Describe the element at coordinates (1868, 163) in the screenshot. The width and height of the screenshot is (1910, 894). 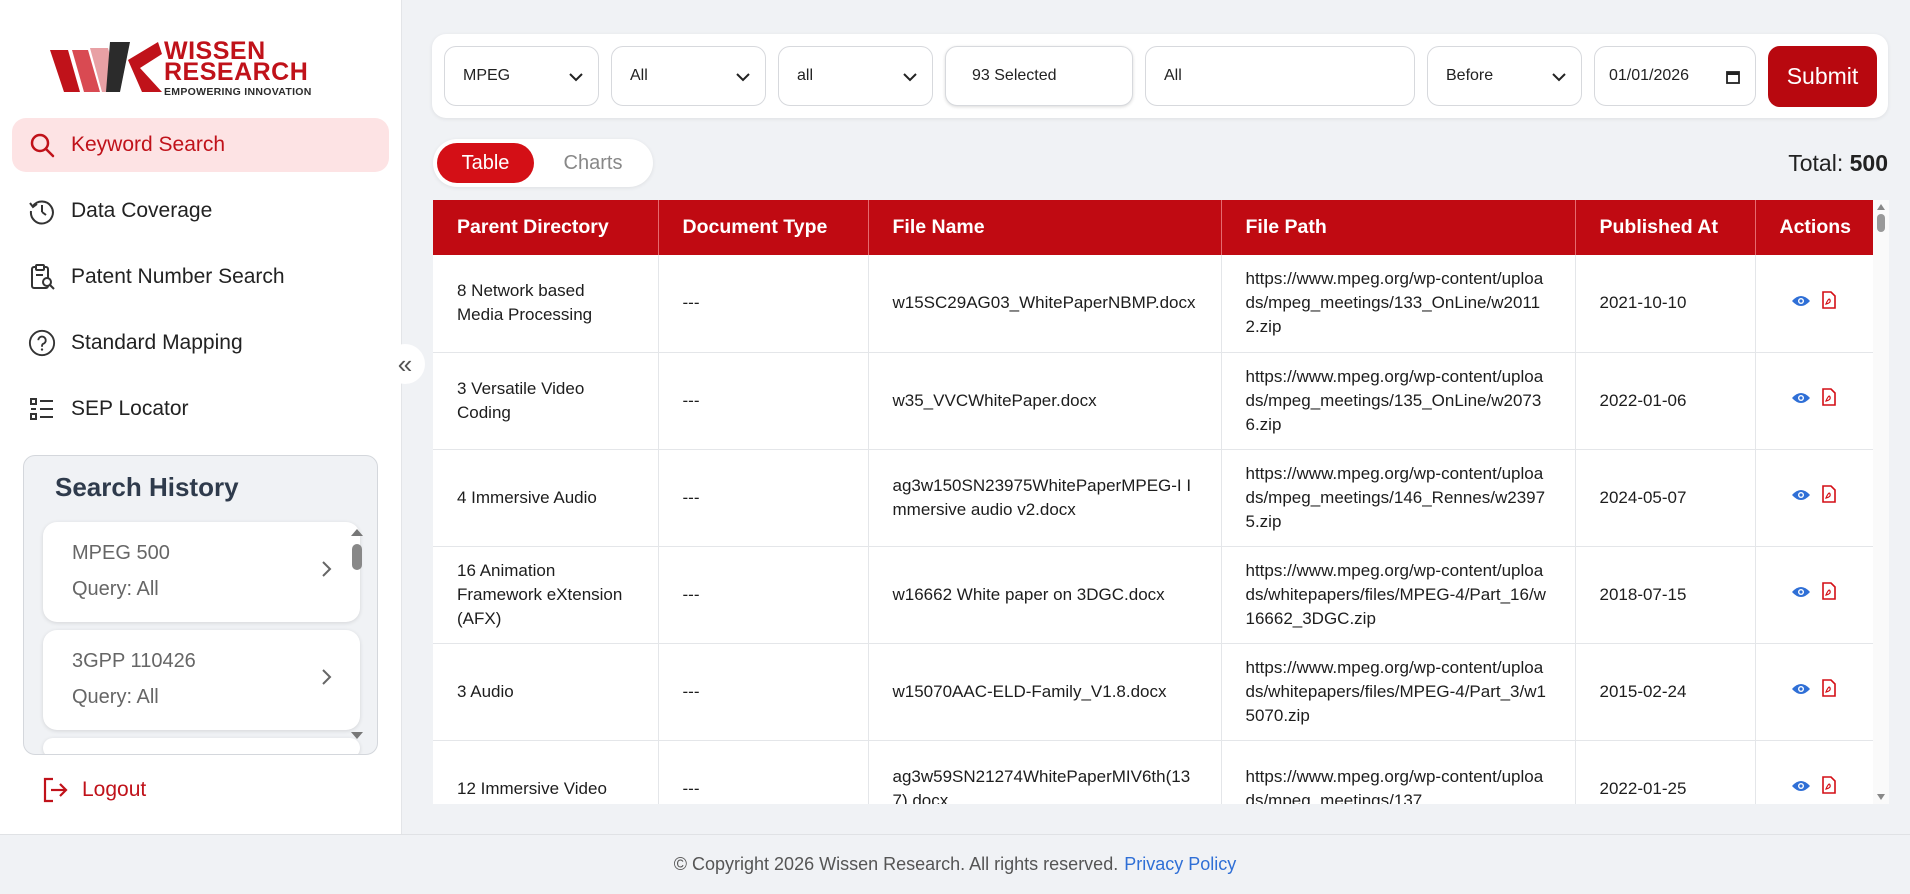
I see `total-value: 500` at that location.